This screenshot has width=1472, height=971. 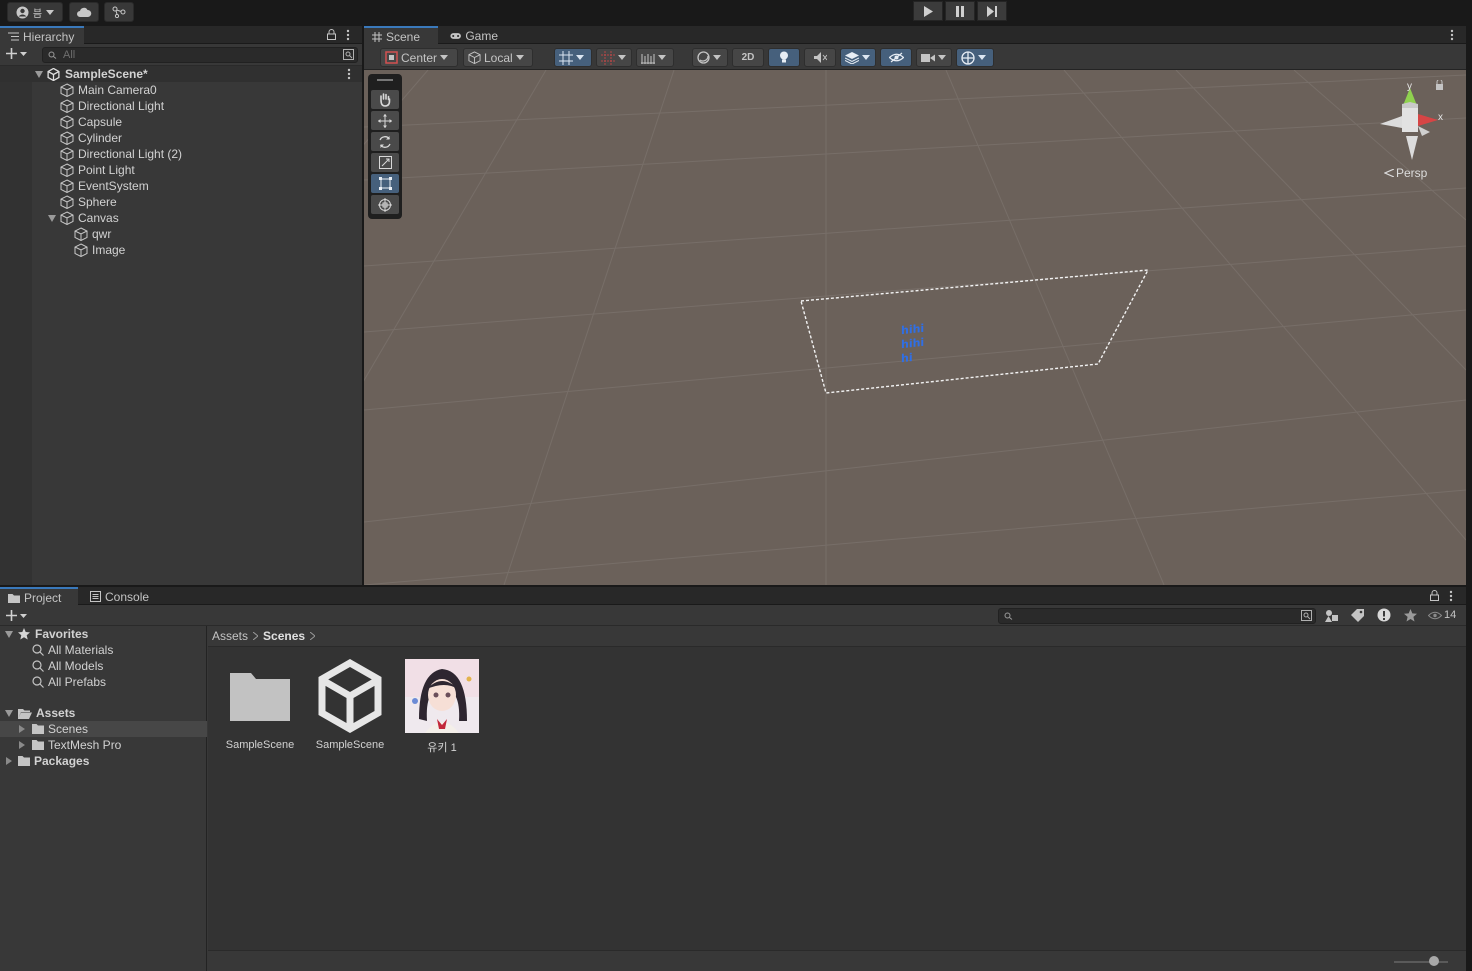 I want to click on warning-filter-icon, so click(x=1384, y=615).